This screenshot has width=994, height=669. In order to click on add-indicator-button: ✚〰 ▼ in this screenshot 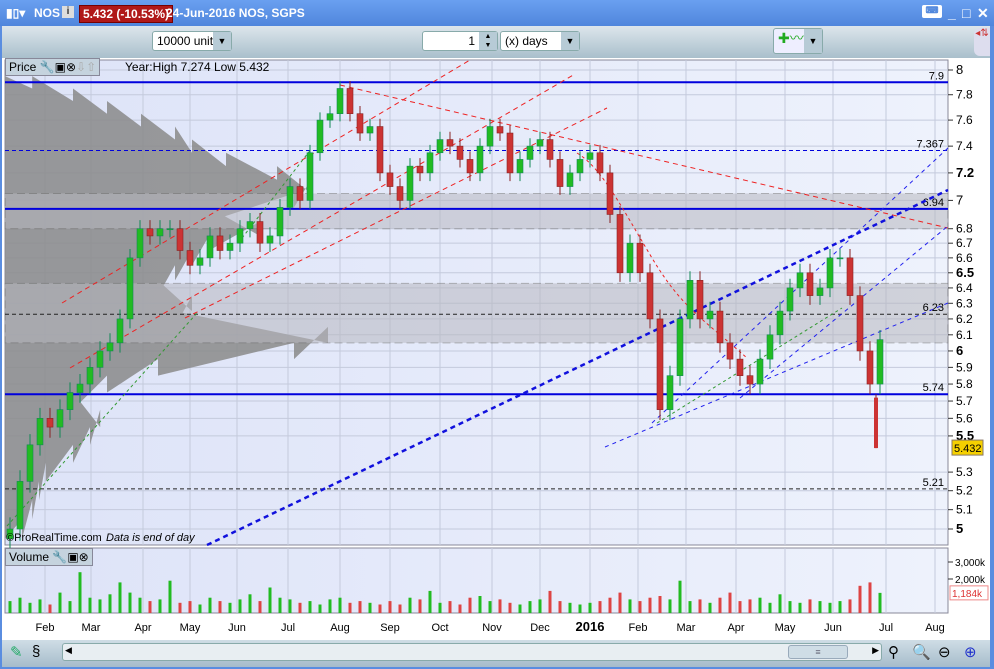, I will do `click(798, 41)`.